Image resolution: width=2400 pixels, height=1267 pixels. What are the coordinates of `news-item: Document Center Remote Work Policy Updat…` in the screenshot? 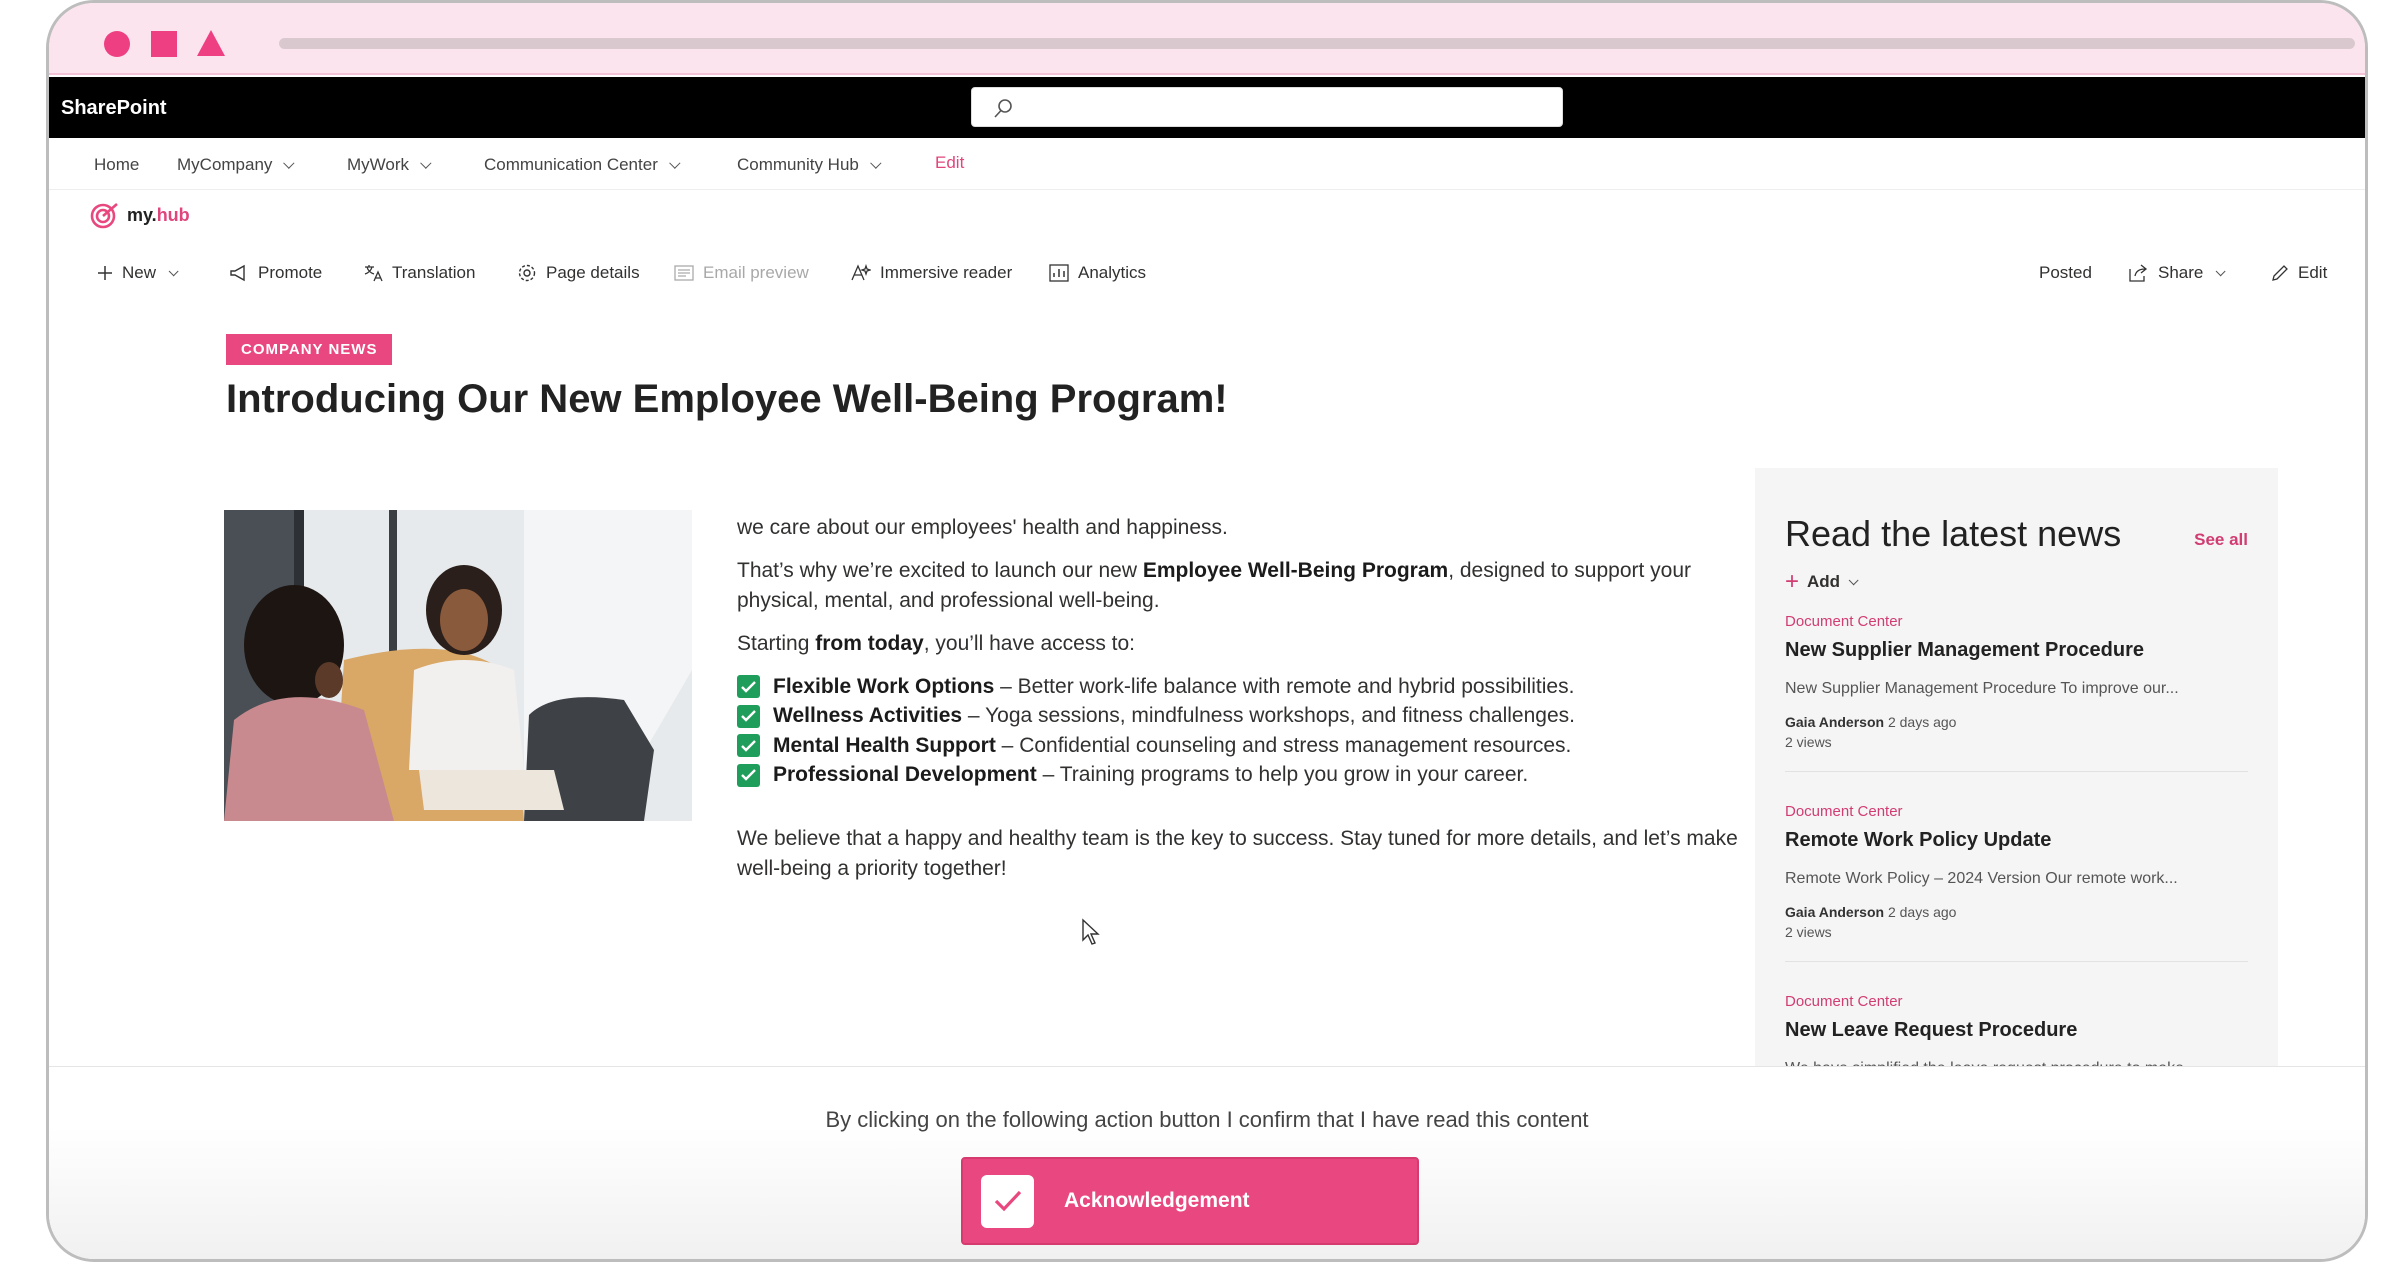 It's located at (2016, 871).